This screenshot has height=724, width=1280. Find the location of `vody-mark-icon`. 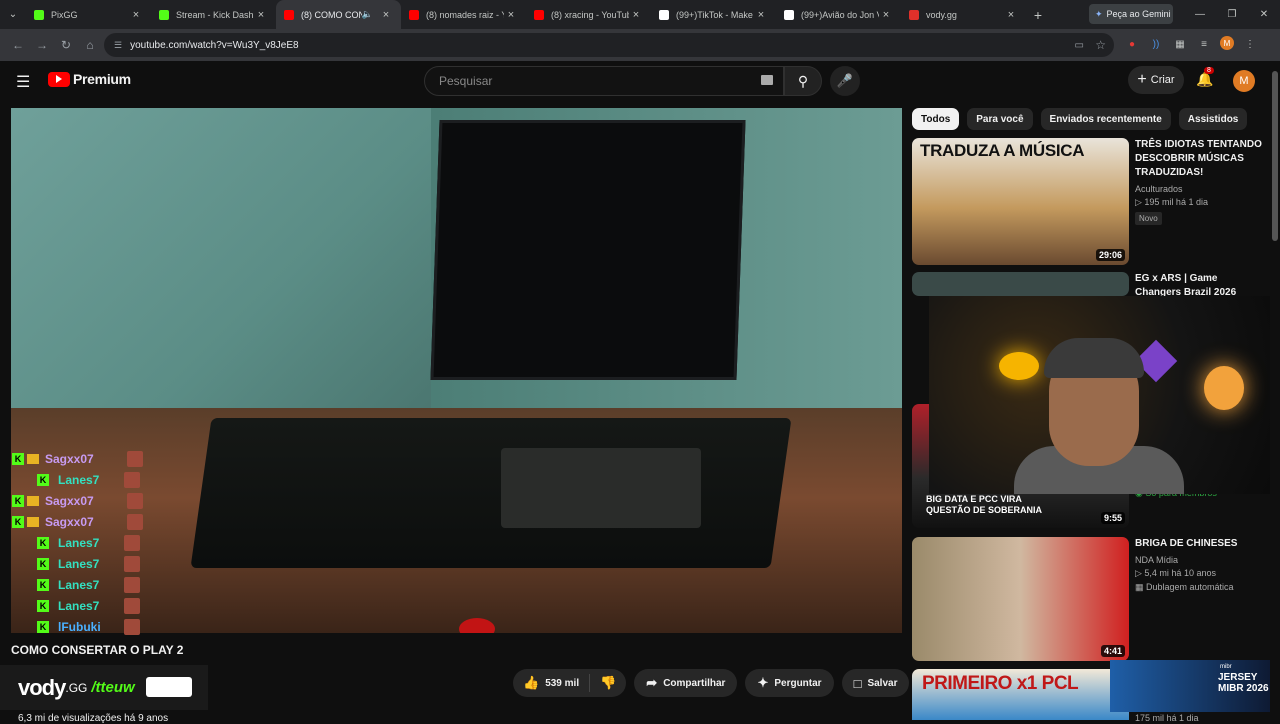

vody-mark-icon is located at coordinates (169, 687).